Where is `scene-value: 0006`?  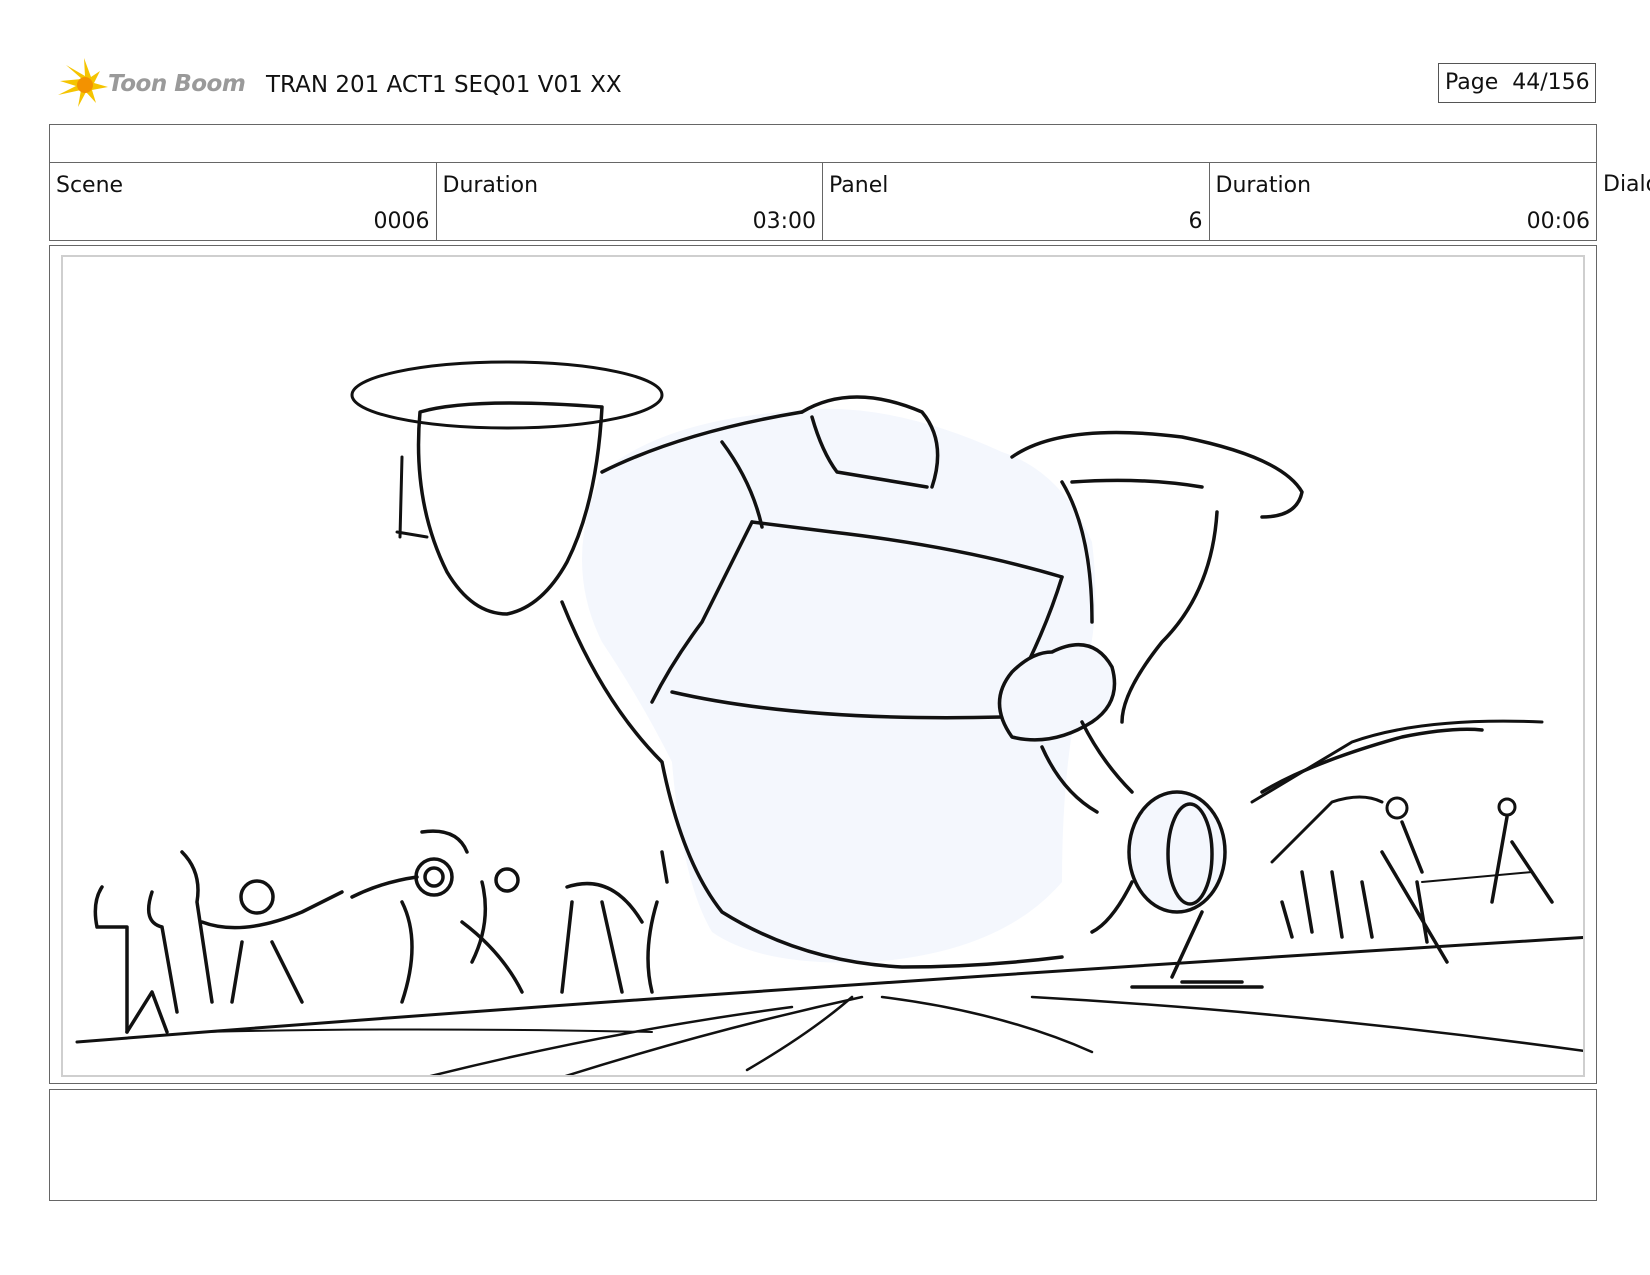
scene-value: 0006 is located at coordinates (401, 221).